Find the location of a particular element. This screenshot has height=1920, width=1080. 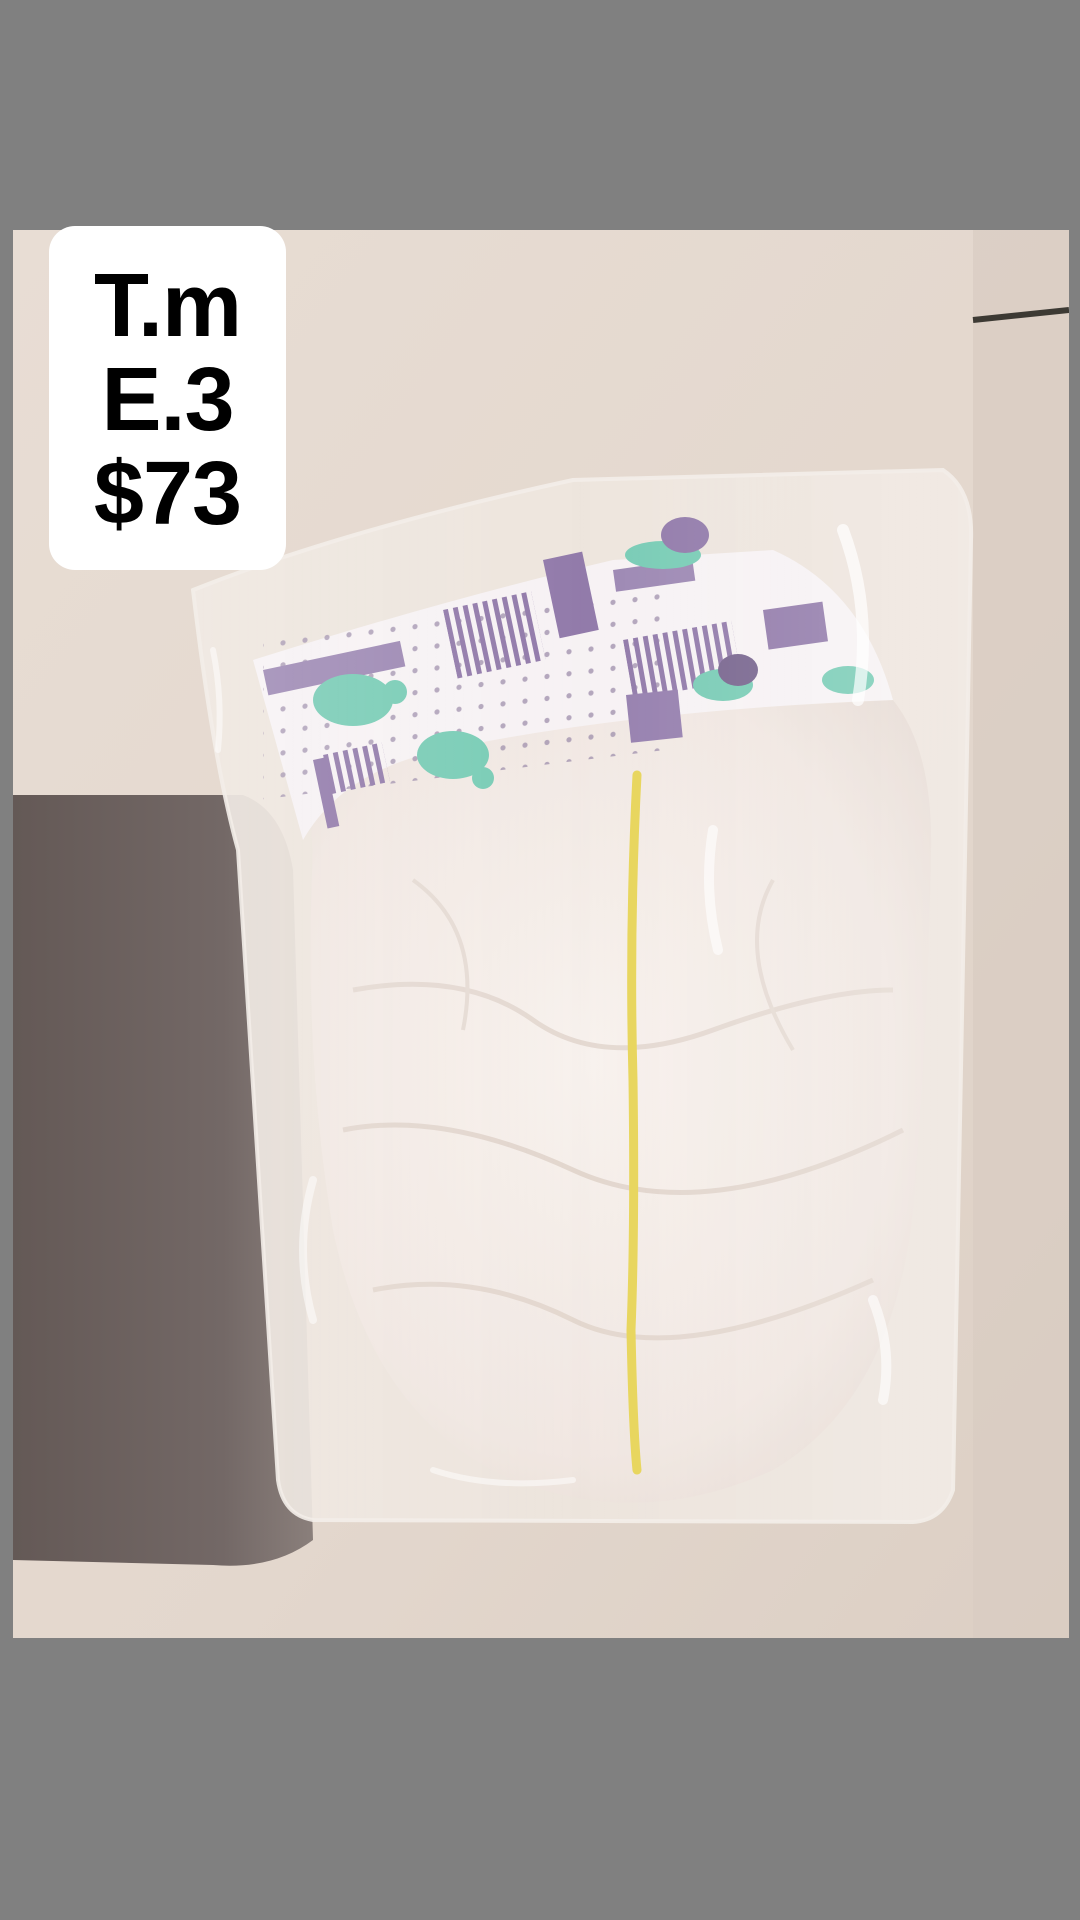

price-label-card: T.m E.3 $73 is located at coordinates (167, 398).